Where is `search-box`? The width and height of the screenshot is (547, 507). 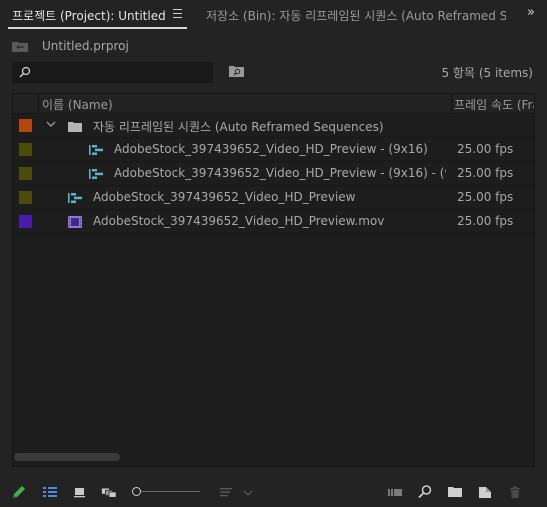
search-box is located at coordinates (112, 72).